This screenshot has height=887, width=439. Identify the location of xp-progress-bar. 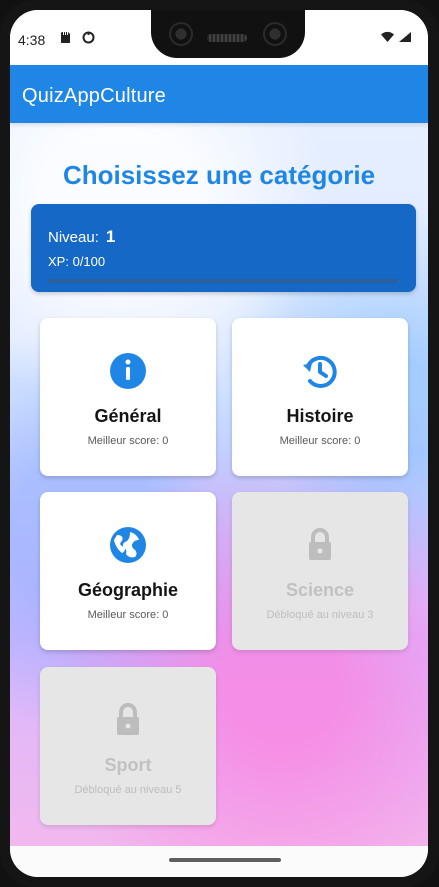
(223, 281).